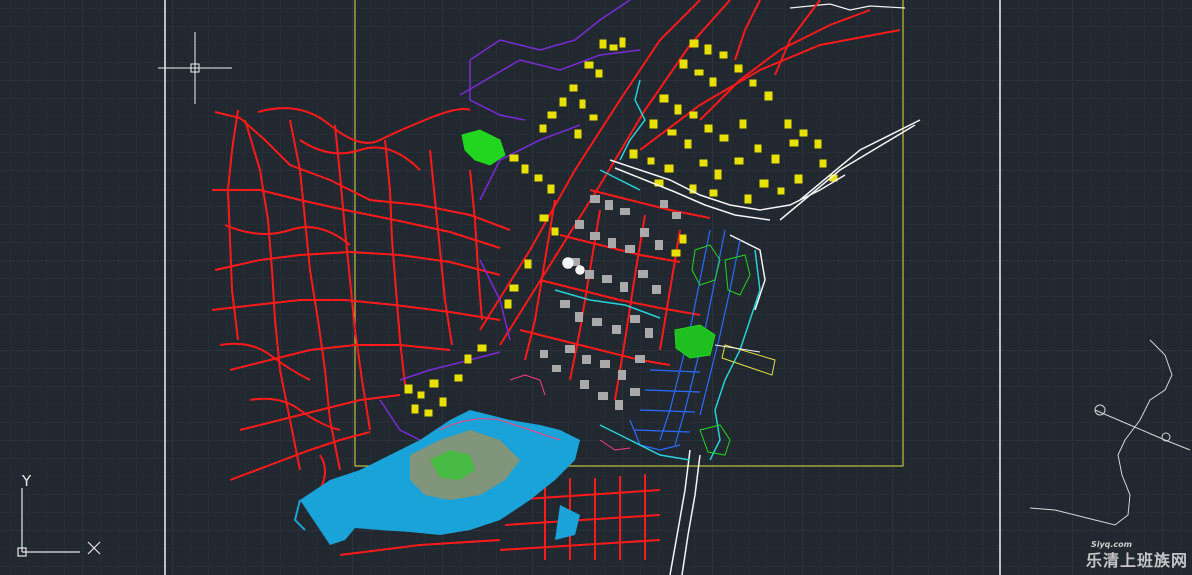 The image size is (1192, 575). What do you see at coordinates (606, 292) in the screenshot?
I see `green-parks` at bounding box center [606, 292].